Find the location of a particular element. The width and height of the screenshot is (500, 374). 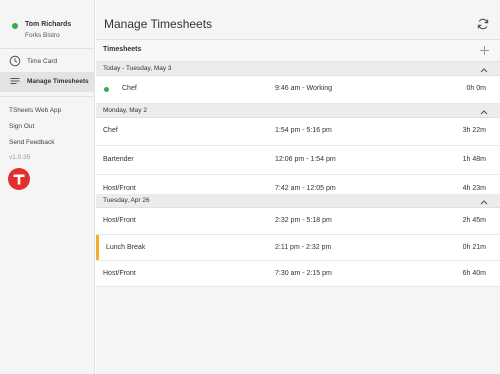

tsheets-logo is located at coordinates (19, 179).